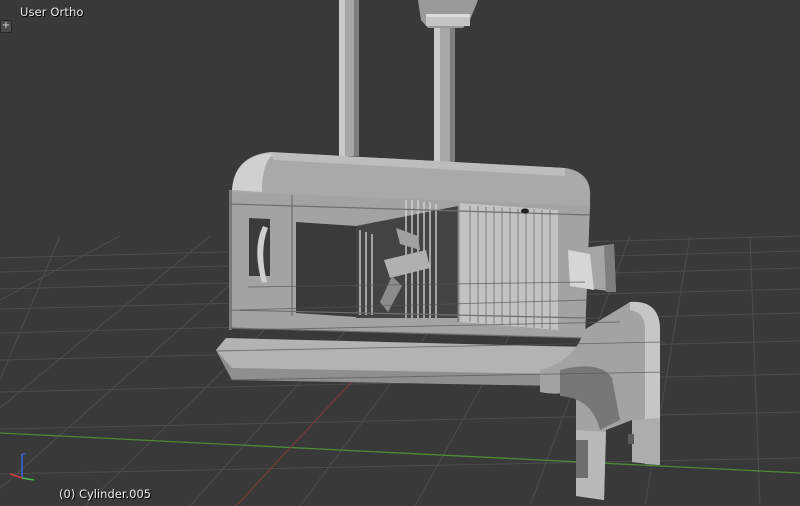 This screenshot has height=506, width=800. I want to click on y-axis-line, so click(400, 453).